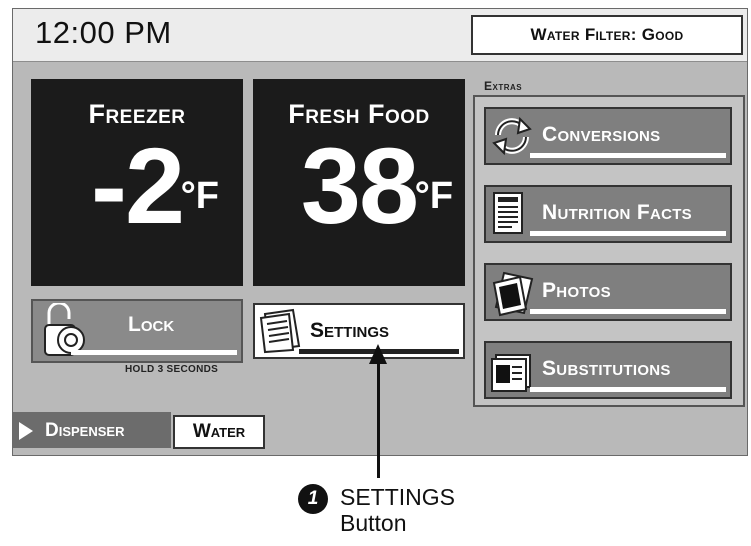  Describe the element at coordinates (607, 35) in the screenshot. I see `water-filter-status: Water Filter: Good` at that location.